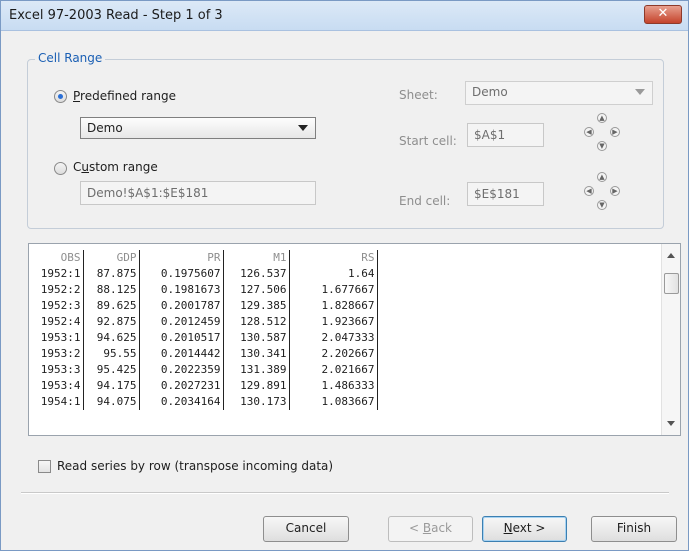 The image size is (689, 551). Describe the element at coordinates (490, 92) in the screenshot. I see `sheet-value: Demo` at that location.